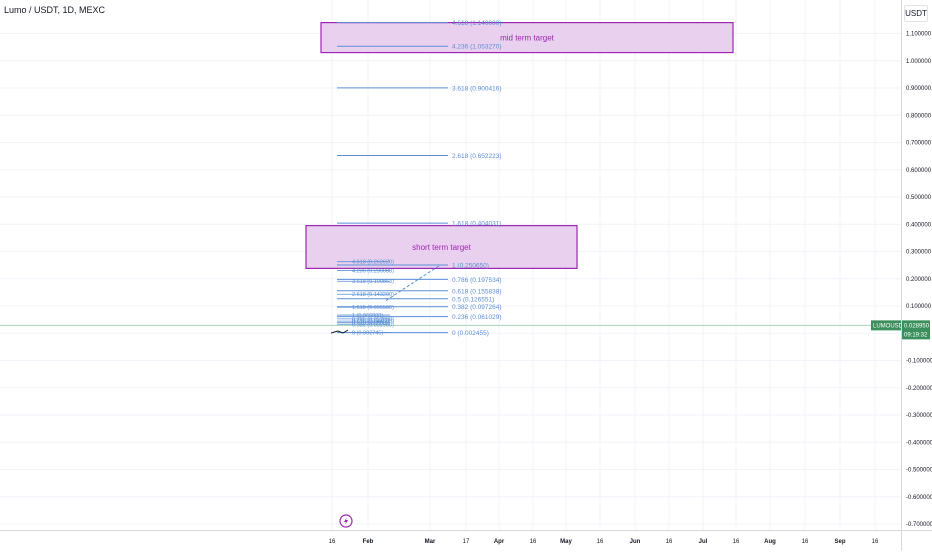 This screenshot has height=556, width=932. What do you see at coordinates (916, 13) in the screenshot?
I see `currency-button: USDT` at bounding box center [916, 13].